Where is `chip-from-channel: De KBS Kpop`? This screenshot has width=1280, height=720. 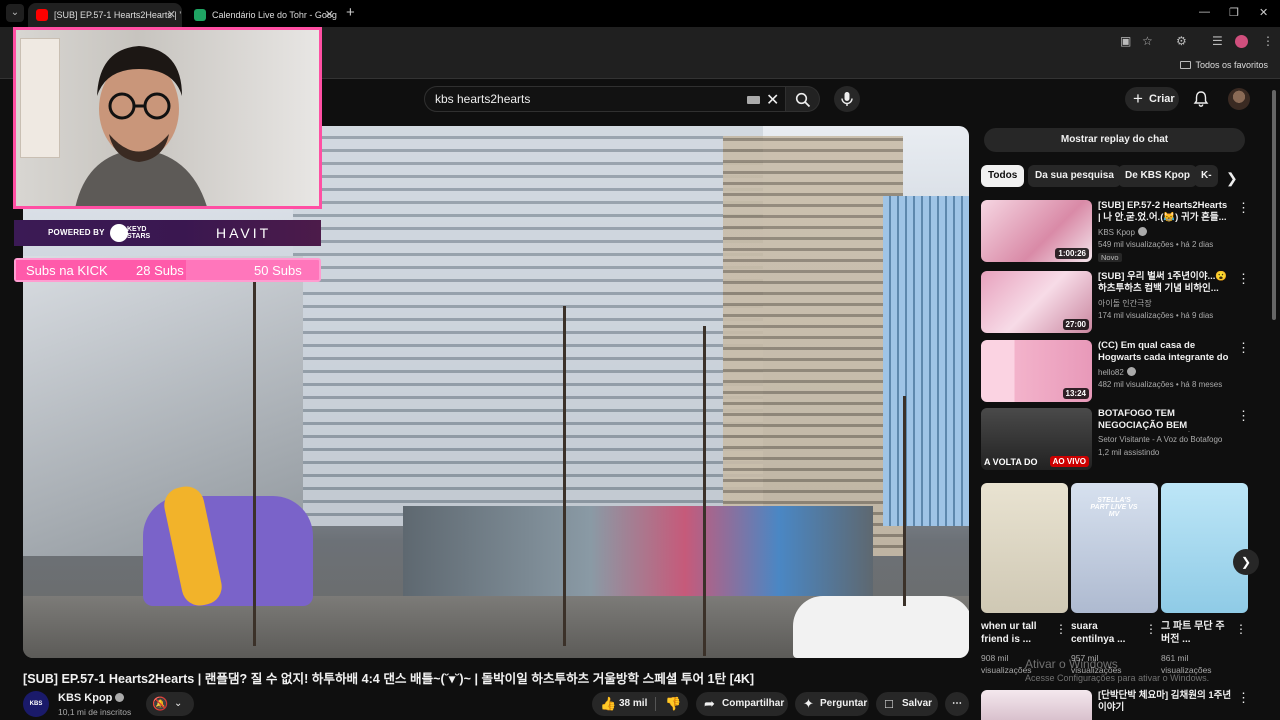
chip-from-channel: De KBS Kpop is located at coordinates (1157, 176).